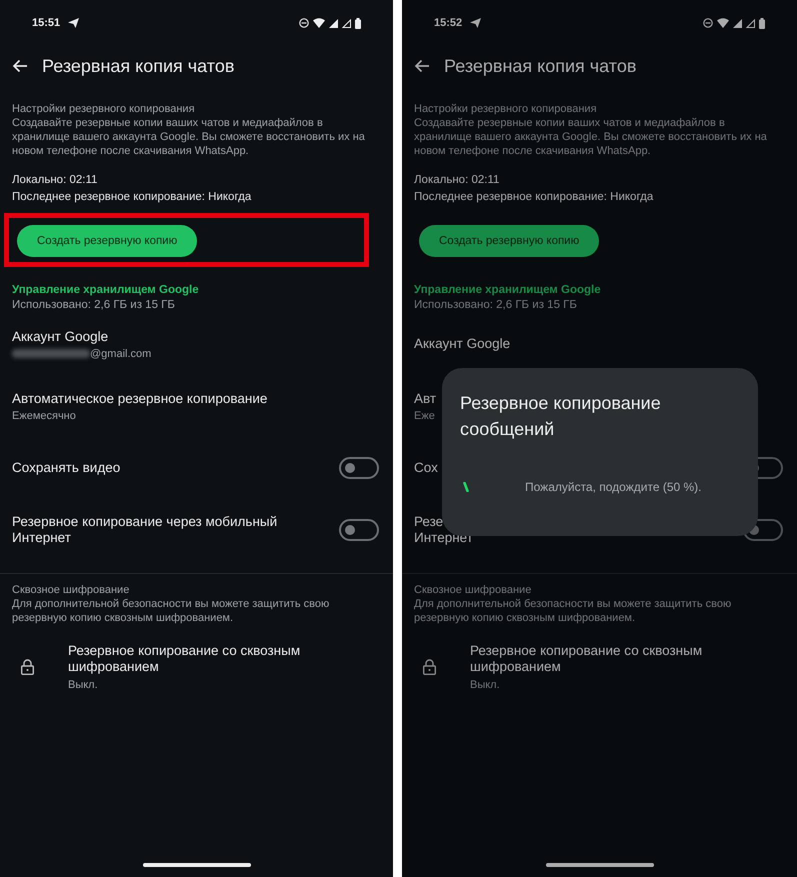 The image size is (797, 877). I want to click on setting-value: Еже, so click(424, 416).